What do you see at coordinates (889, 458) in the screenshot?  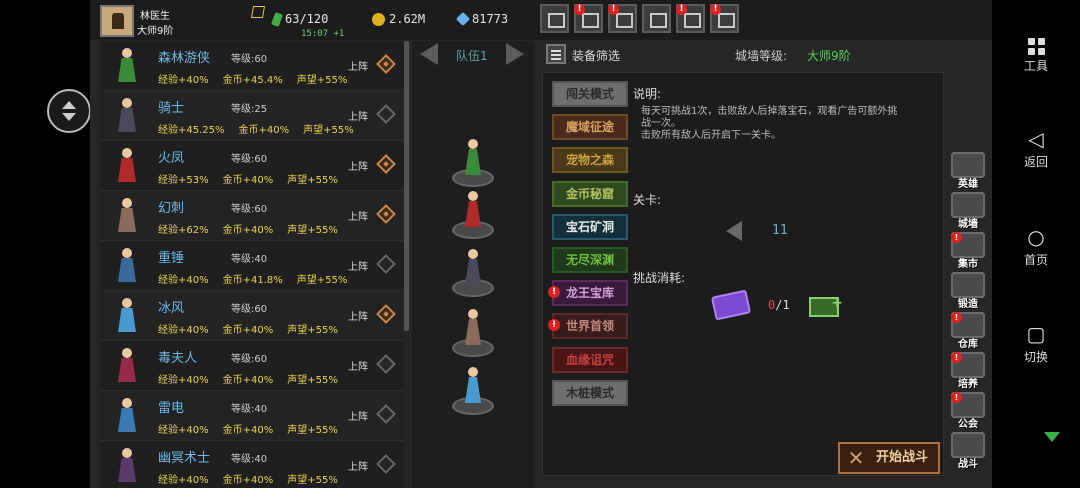 I see `start-battle-button: ✕ 开始战斗` at bounding box center [889, 458].